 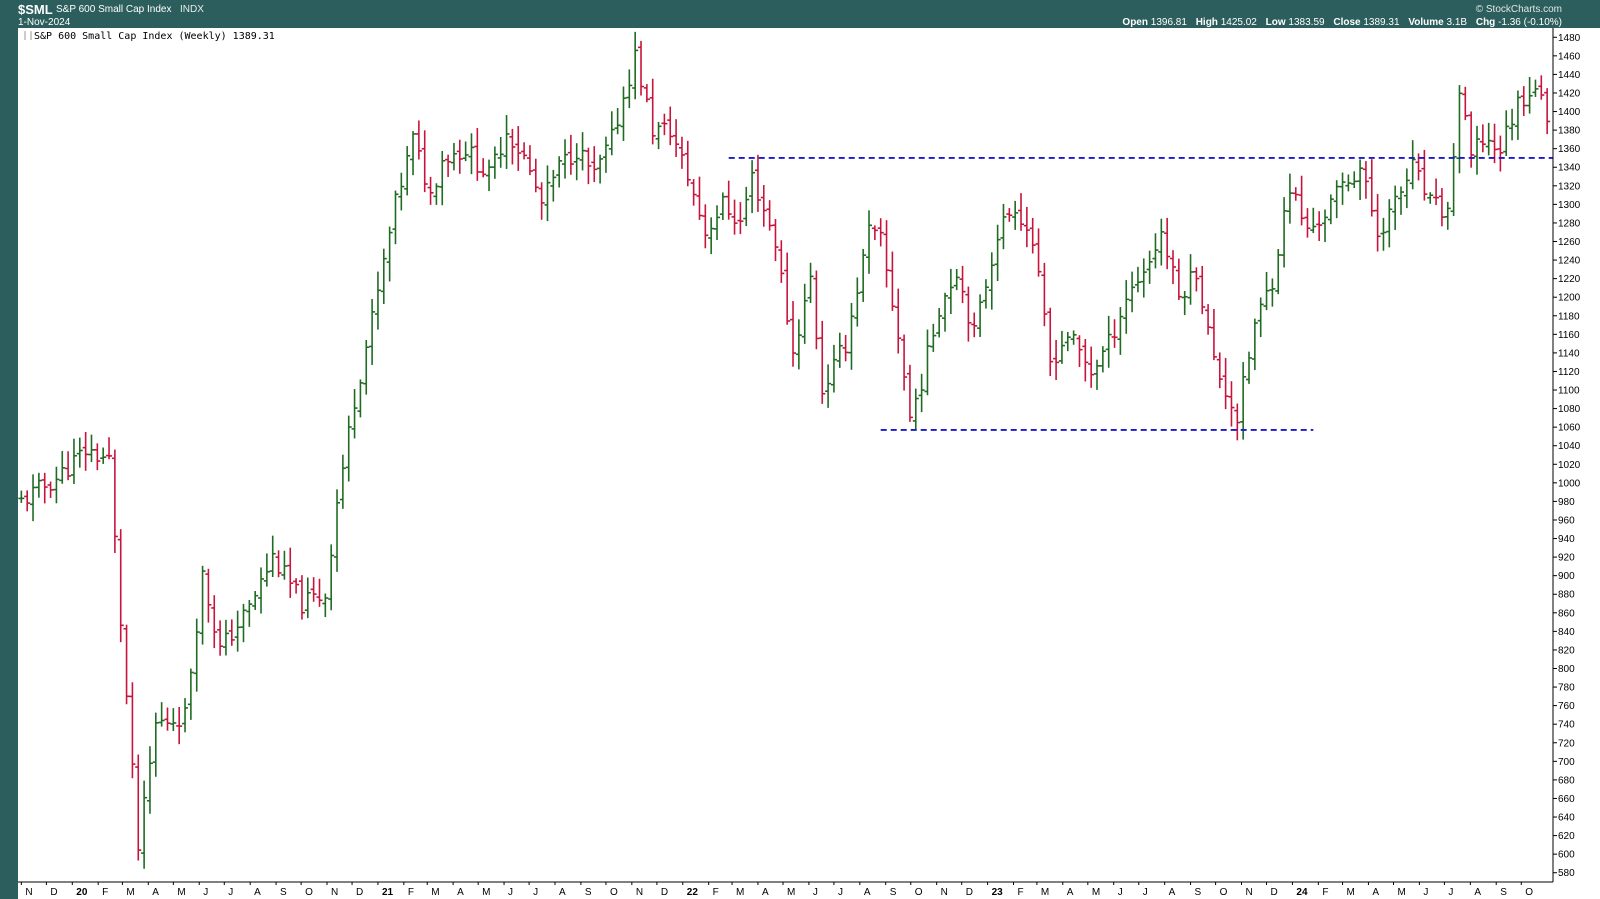 What do you see at coordinates (1569, 316) in the screenshot?
I see `y-tick-label: 1180` at bounding box center [1569, 316].